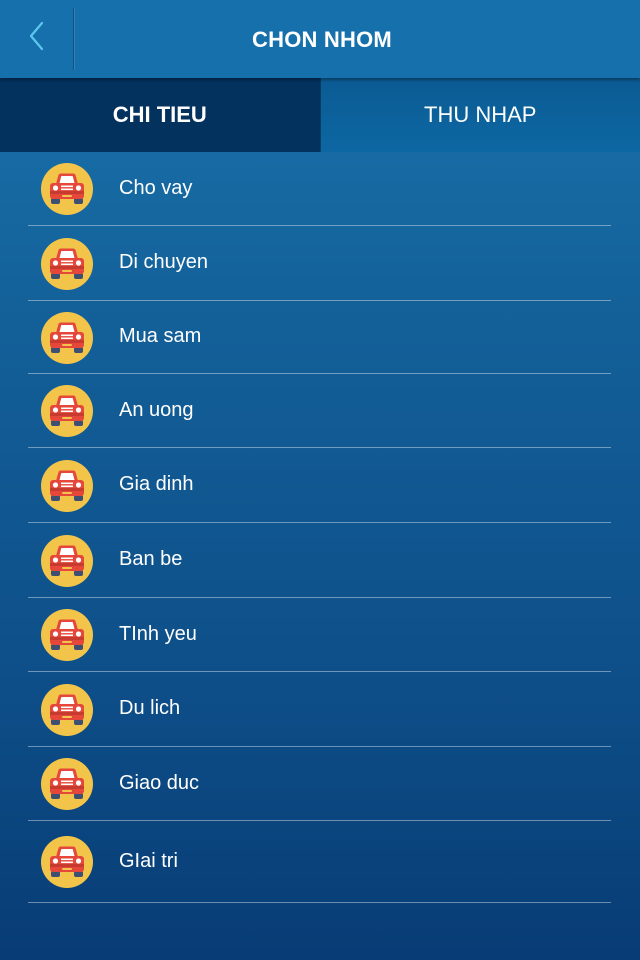 The height and width of the screenshot is (960, 640). Describe the element at coordinates (320, 337) in the screenshot. I see `list-item-mua-sam: Mua sam` at that location.